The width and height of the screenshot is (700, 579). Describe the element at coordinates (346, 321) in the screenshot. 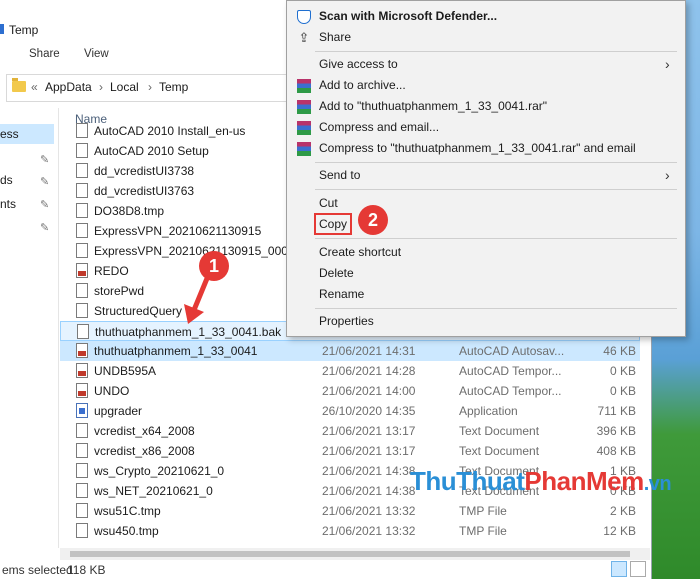

I see `menu-item-label: Properties` at that location.